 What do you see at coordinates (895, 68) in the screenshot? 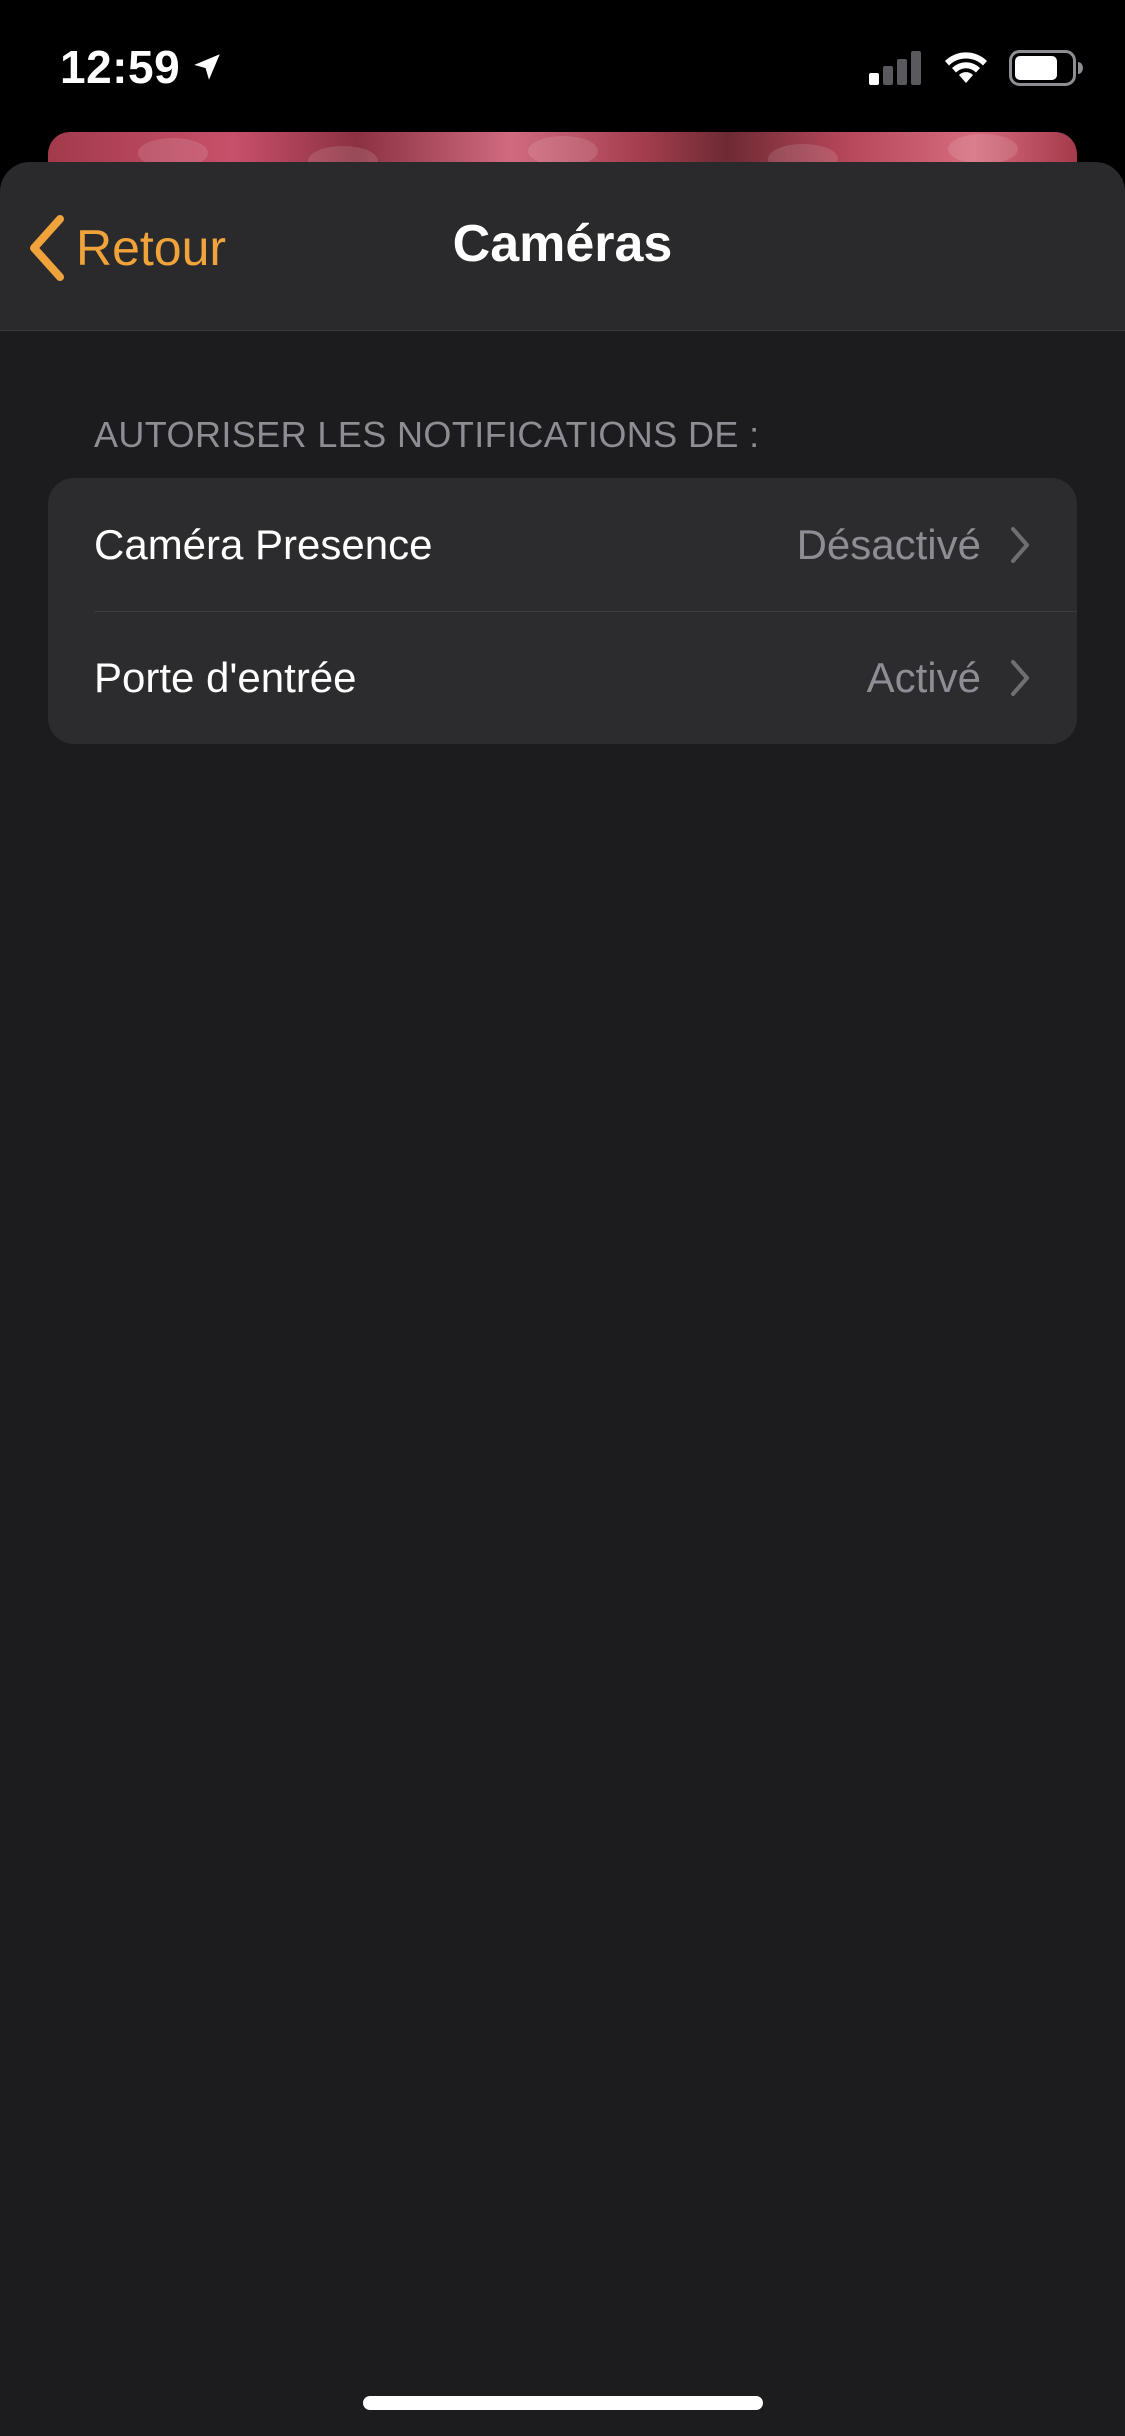
I see `cellular-signal-icon` at bounding box center [895, 68].